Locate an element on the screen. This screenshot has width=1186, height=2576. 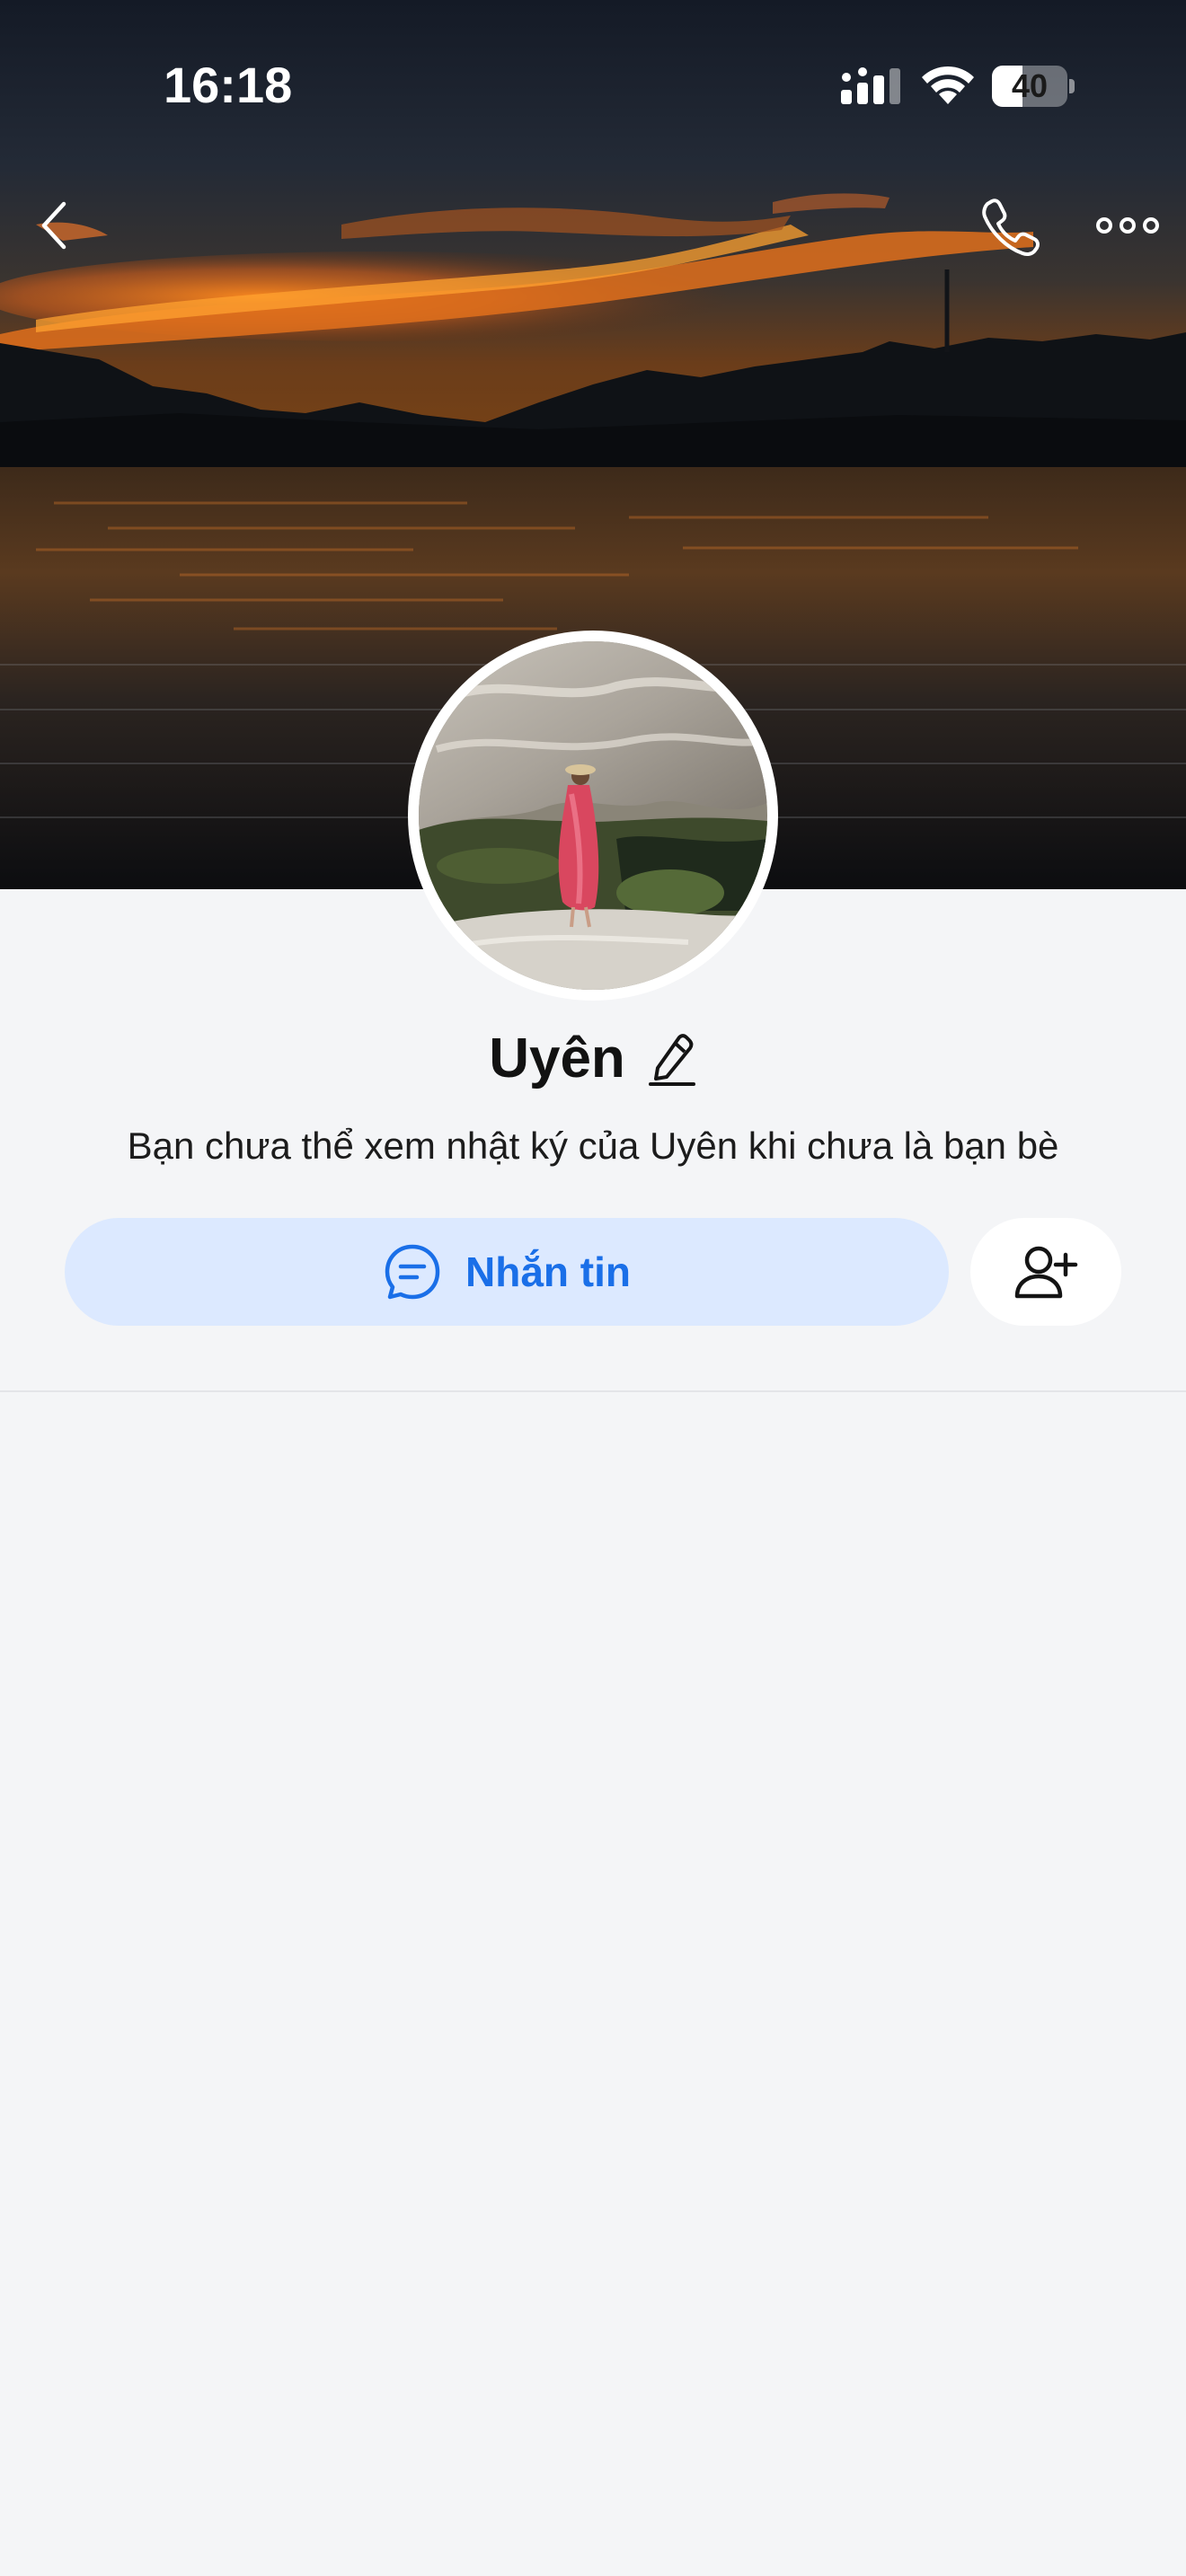
call-button is located at coordinates (1009, 225).